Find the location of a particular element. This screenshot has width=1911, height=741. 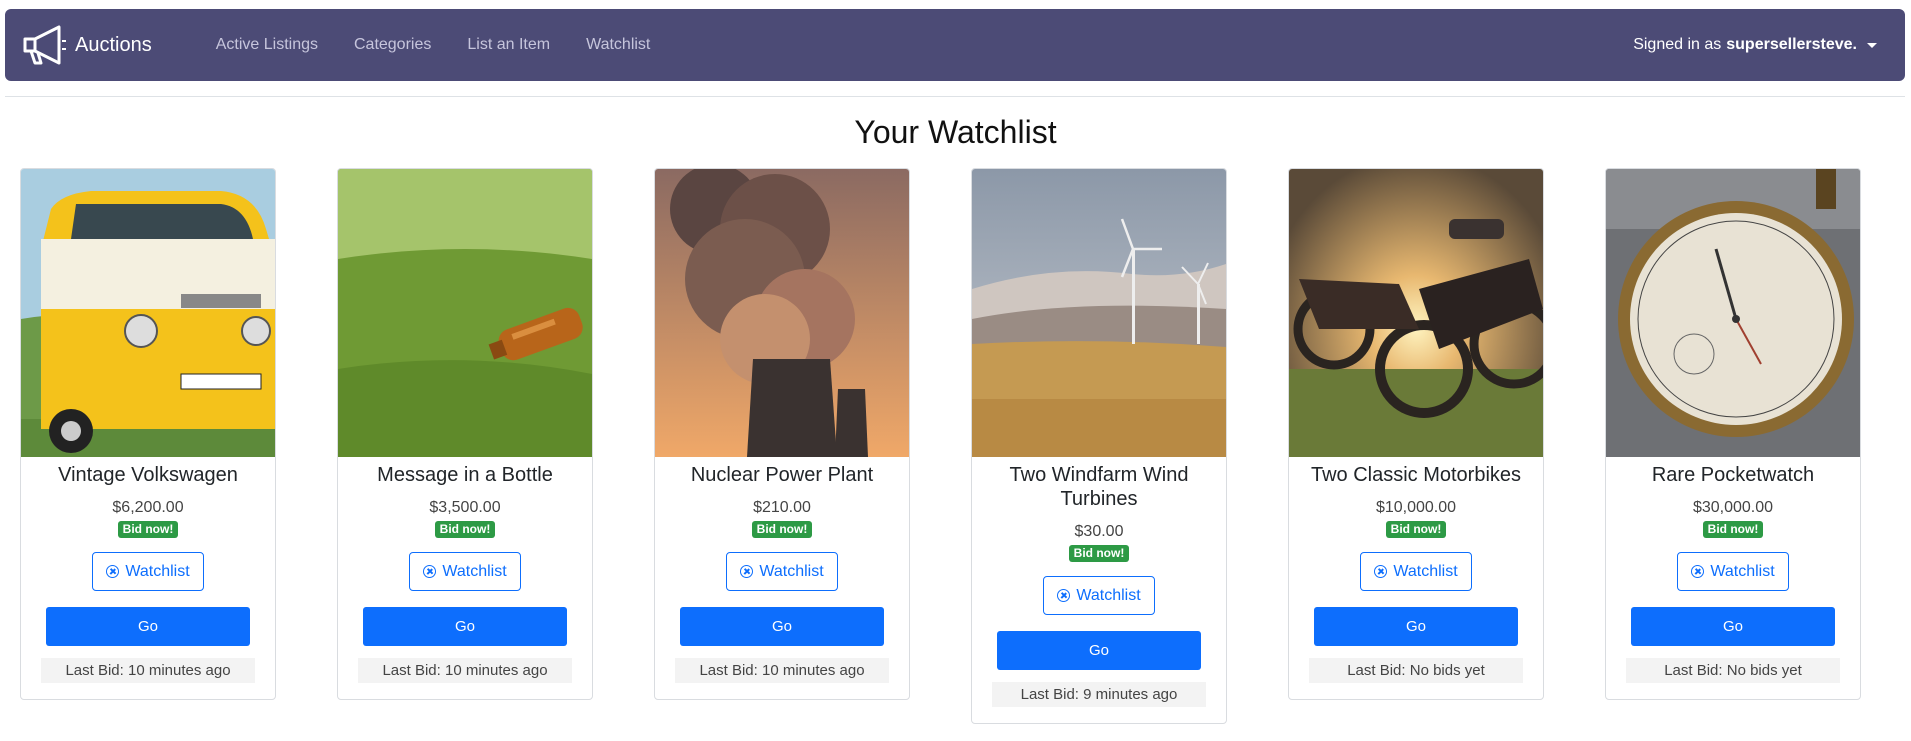

divider is located at coordinates (955, 96).